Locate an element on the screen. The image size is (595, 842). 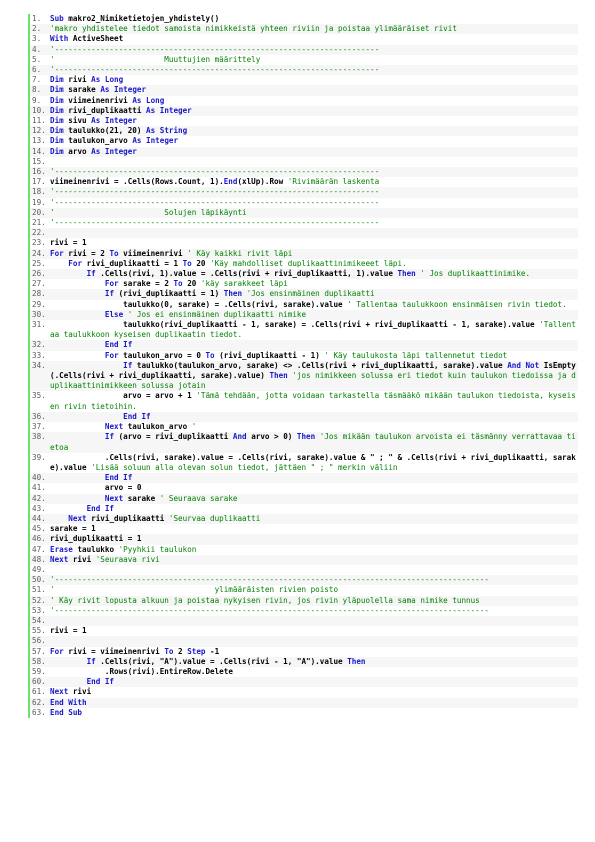
line-number: 5. is located at coordinates (37, 59).